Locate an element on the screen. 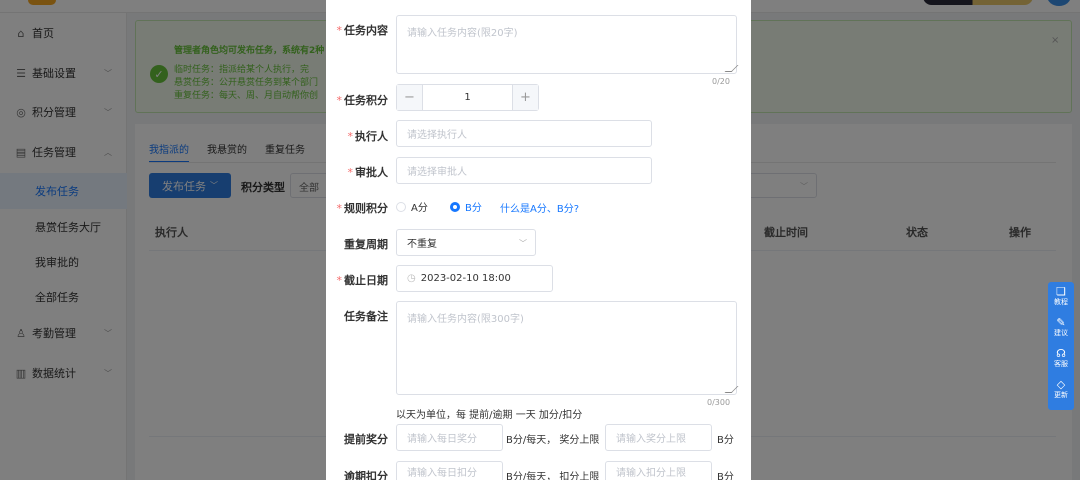 The height and width of the screenshot is (480, 1080). book-icon: ❏ is located at coordinates (1061, 291).